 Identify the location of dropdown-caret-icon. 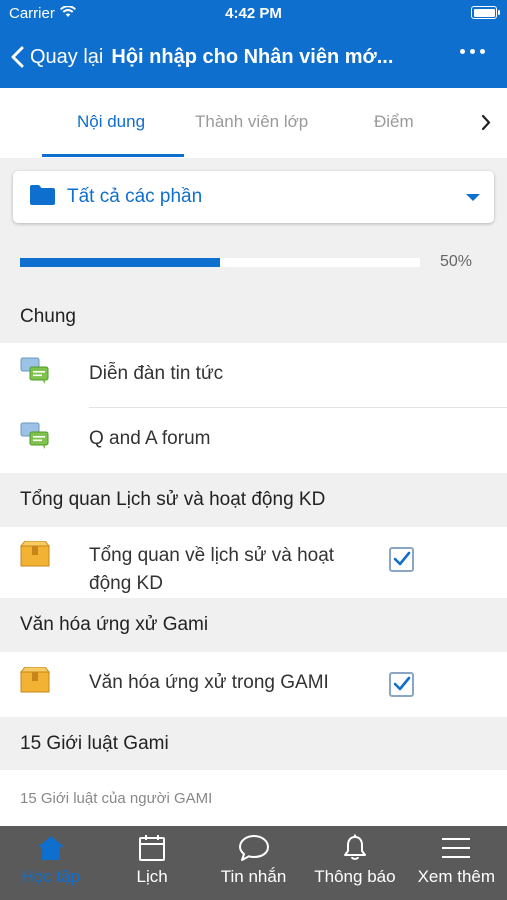
(473, 197).